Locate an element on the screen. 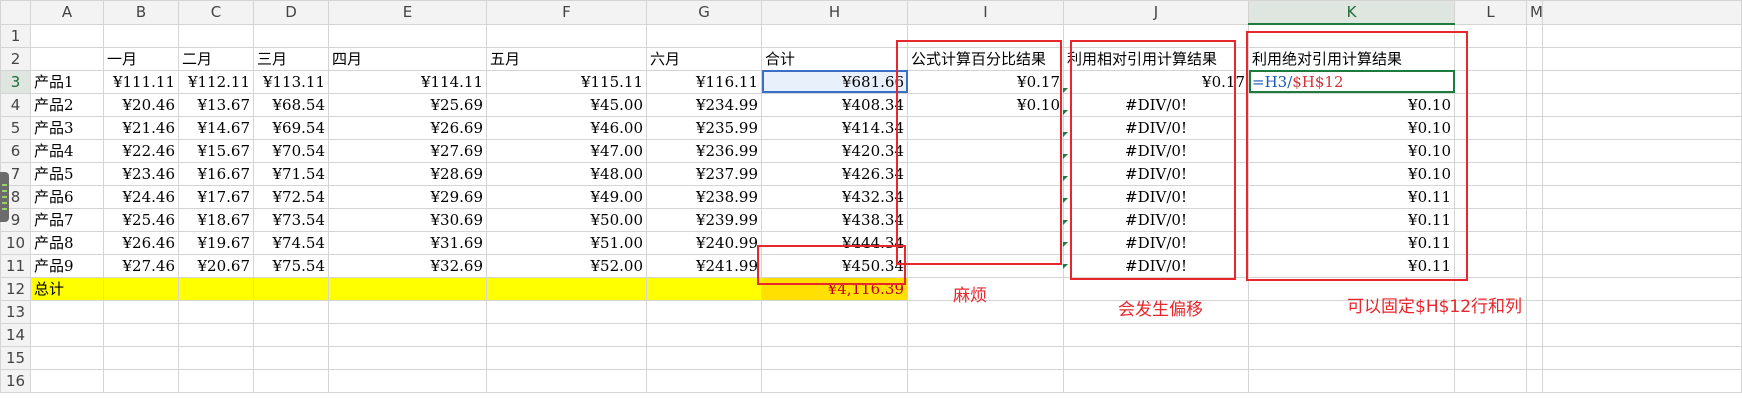 This screenshot has height=404, width=1742. cell-j4: #DIV/0! is located at coordinates (1156, 104).